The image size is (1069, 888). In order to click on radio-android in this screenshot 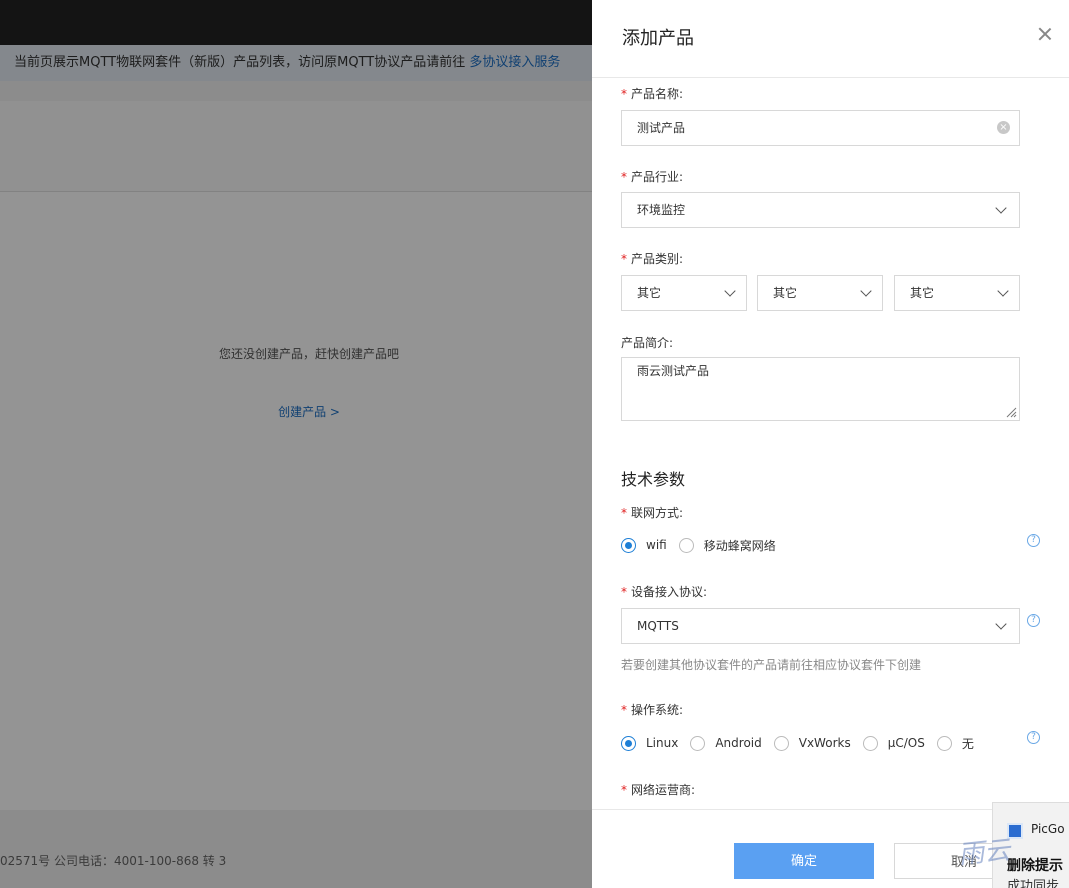, I will do `click(698, 743)`.